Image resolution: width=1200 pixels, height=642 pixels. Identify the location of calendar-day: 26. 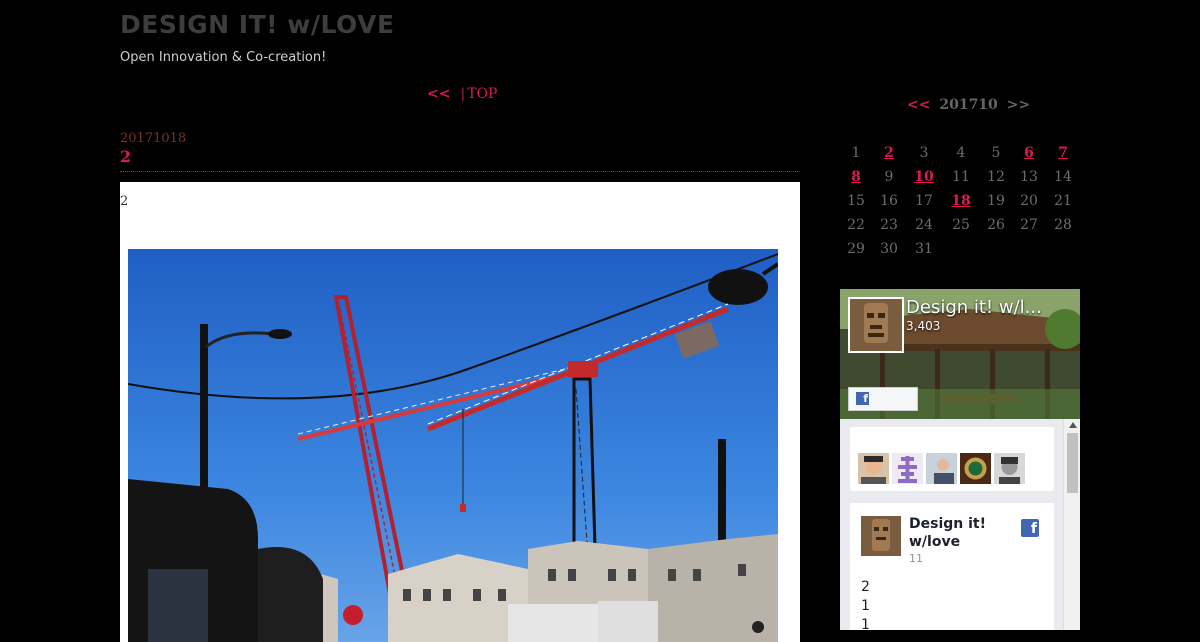
(996, 225).